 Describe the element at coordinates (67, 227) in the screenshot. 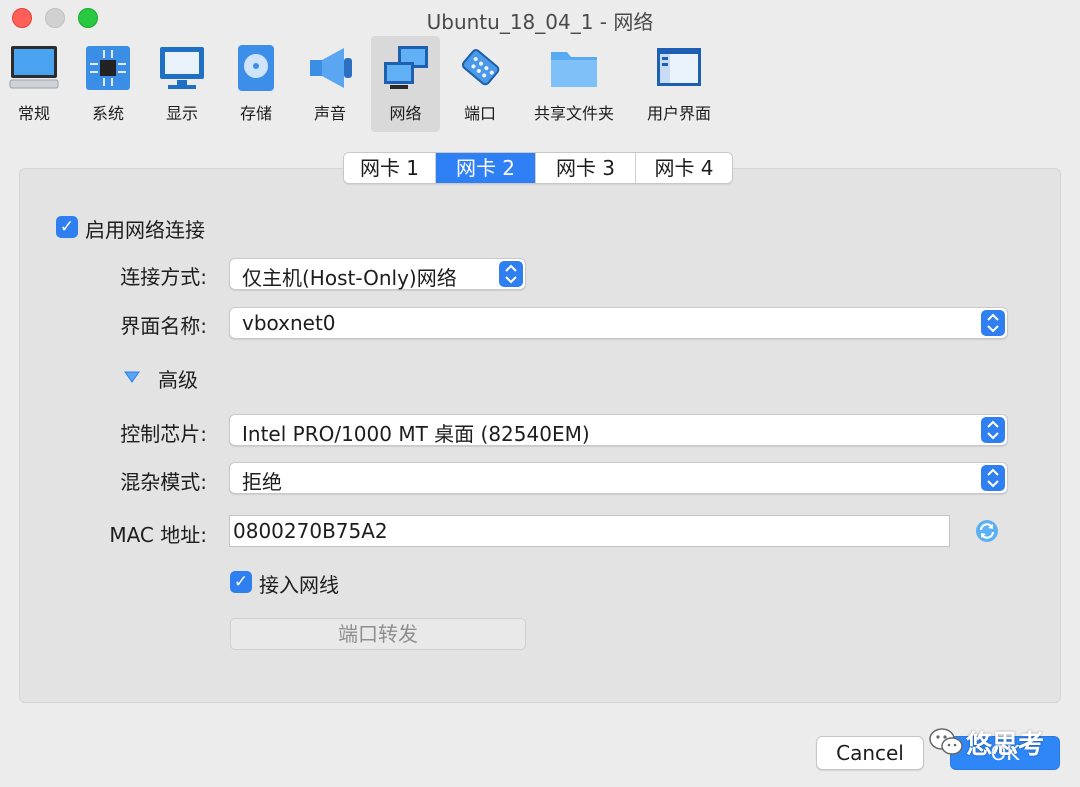

I see `enable-adapter-checkbox: ✓` at that location.